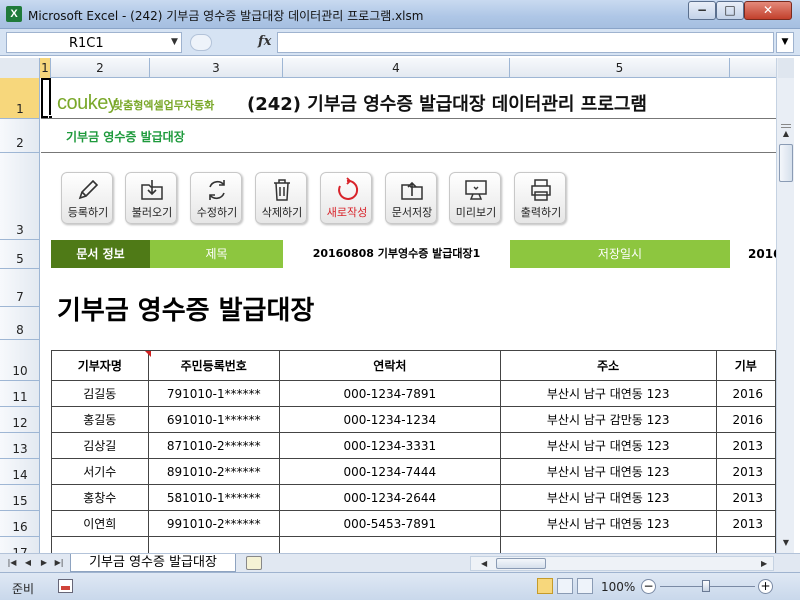 The image size is (800, 600). I want to click on row-header: 2, so click(19, 136).